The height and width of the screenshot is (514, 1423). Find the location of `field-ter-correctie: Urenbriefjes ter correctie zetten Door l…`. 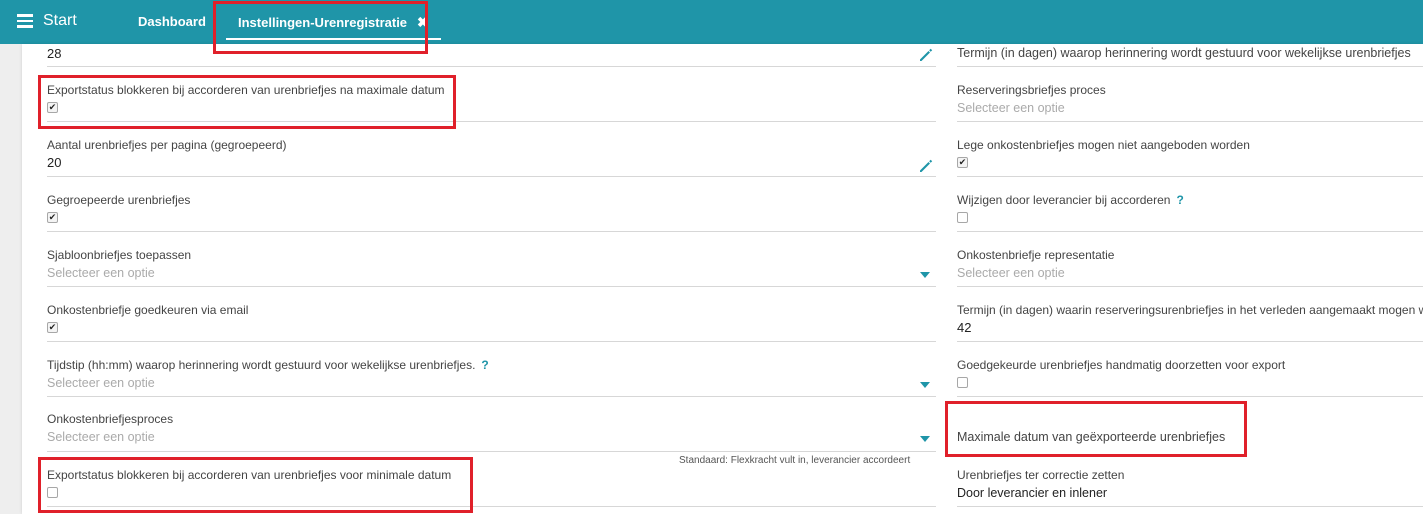

field-ter-correctie: Urenbriefjes ter correctie zetten Door l… is located at coordinates (1190, 479).